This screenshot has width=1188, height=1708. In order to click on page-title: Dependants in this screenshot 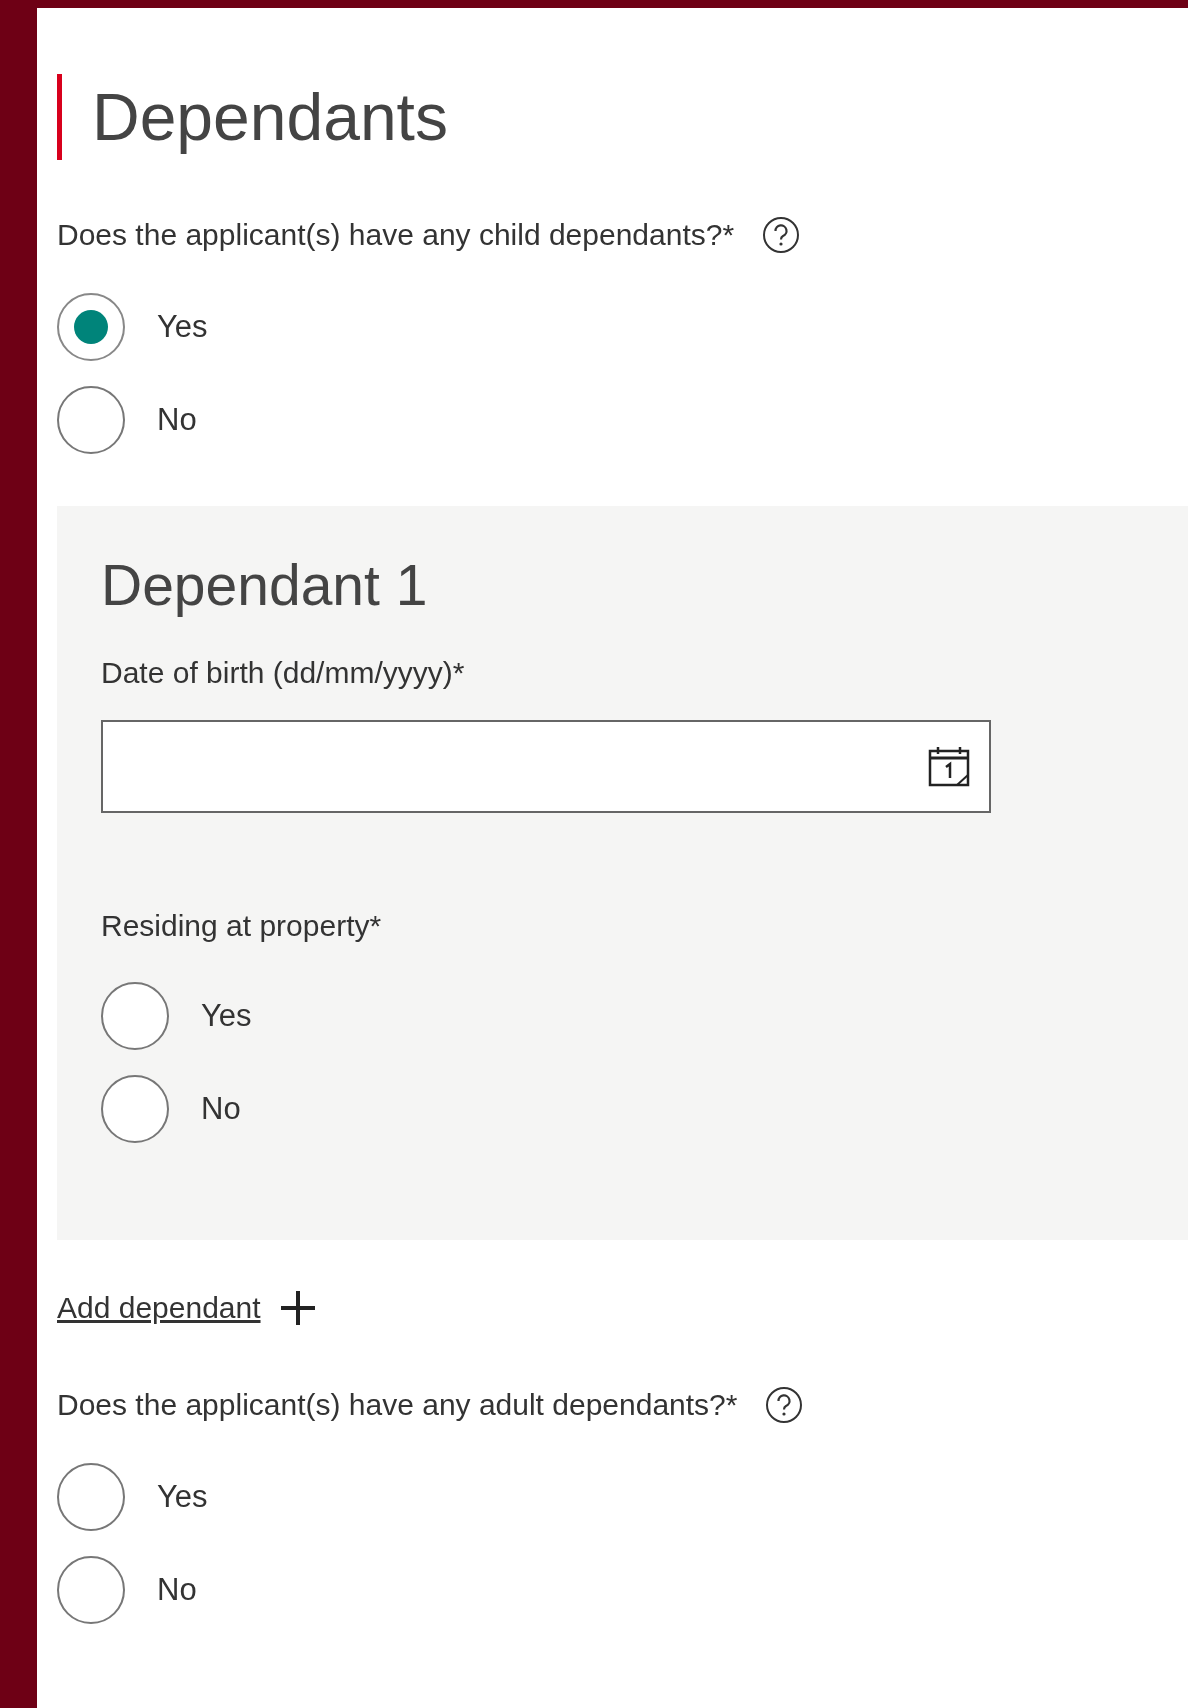, I will do `click(622, 117)`.